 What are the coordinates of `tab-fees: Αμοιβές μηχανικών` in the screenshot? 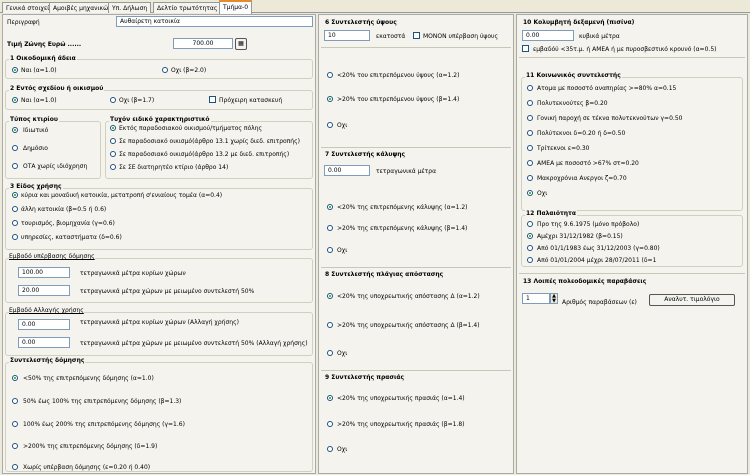 It's located at (82, 7).